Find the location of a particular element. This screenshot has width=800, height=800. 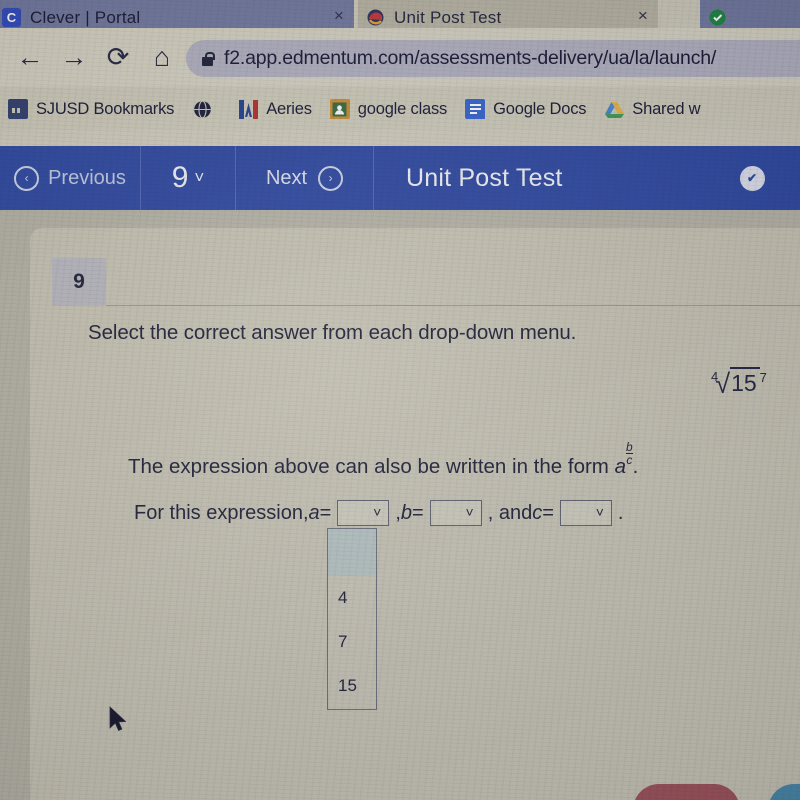

check-circle-icon: ✔ is located at coordinates (752, 178).